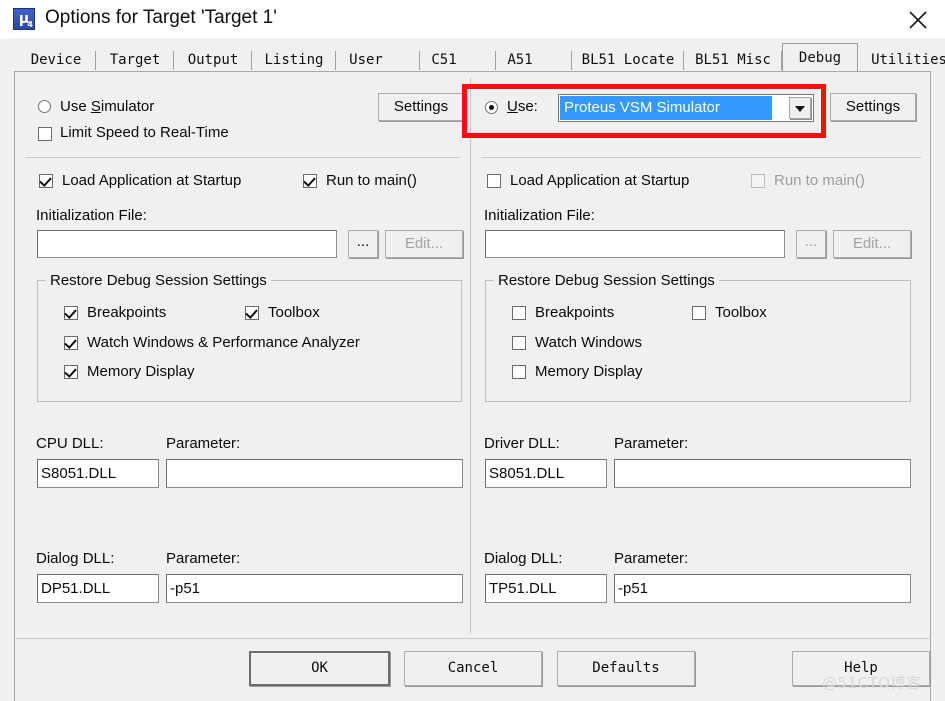  I want to click on tab-label: Utilities, so click(908, 60).